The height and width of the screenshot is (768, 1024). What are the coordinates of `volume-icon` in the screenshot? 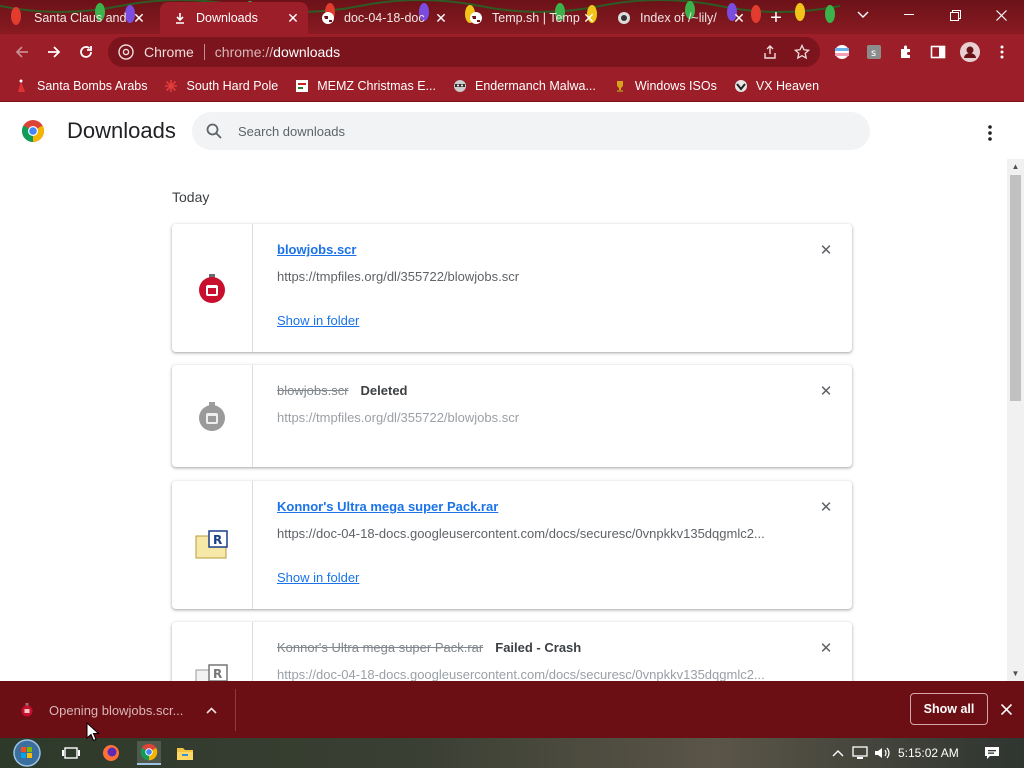 It's located at (883, 753).